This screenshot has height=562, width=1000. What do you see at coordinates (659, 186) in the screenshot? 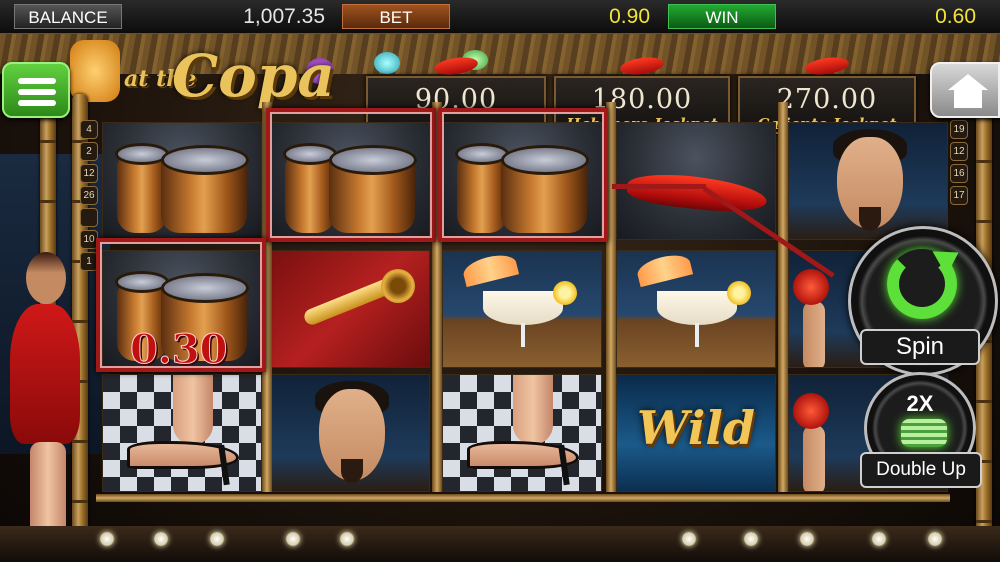
I see `winning-payline` at bounding box center [659, 186].